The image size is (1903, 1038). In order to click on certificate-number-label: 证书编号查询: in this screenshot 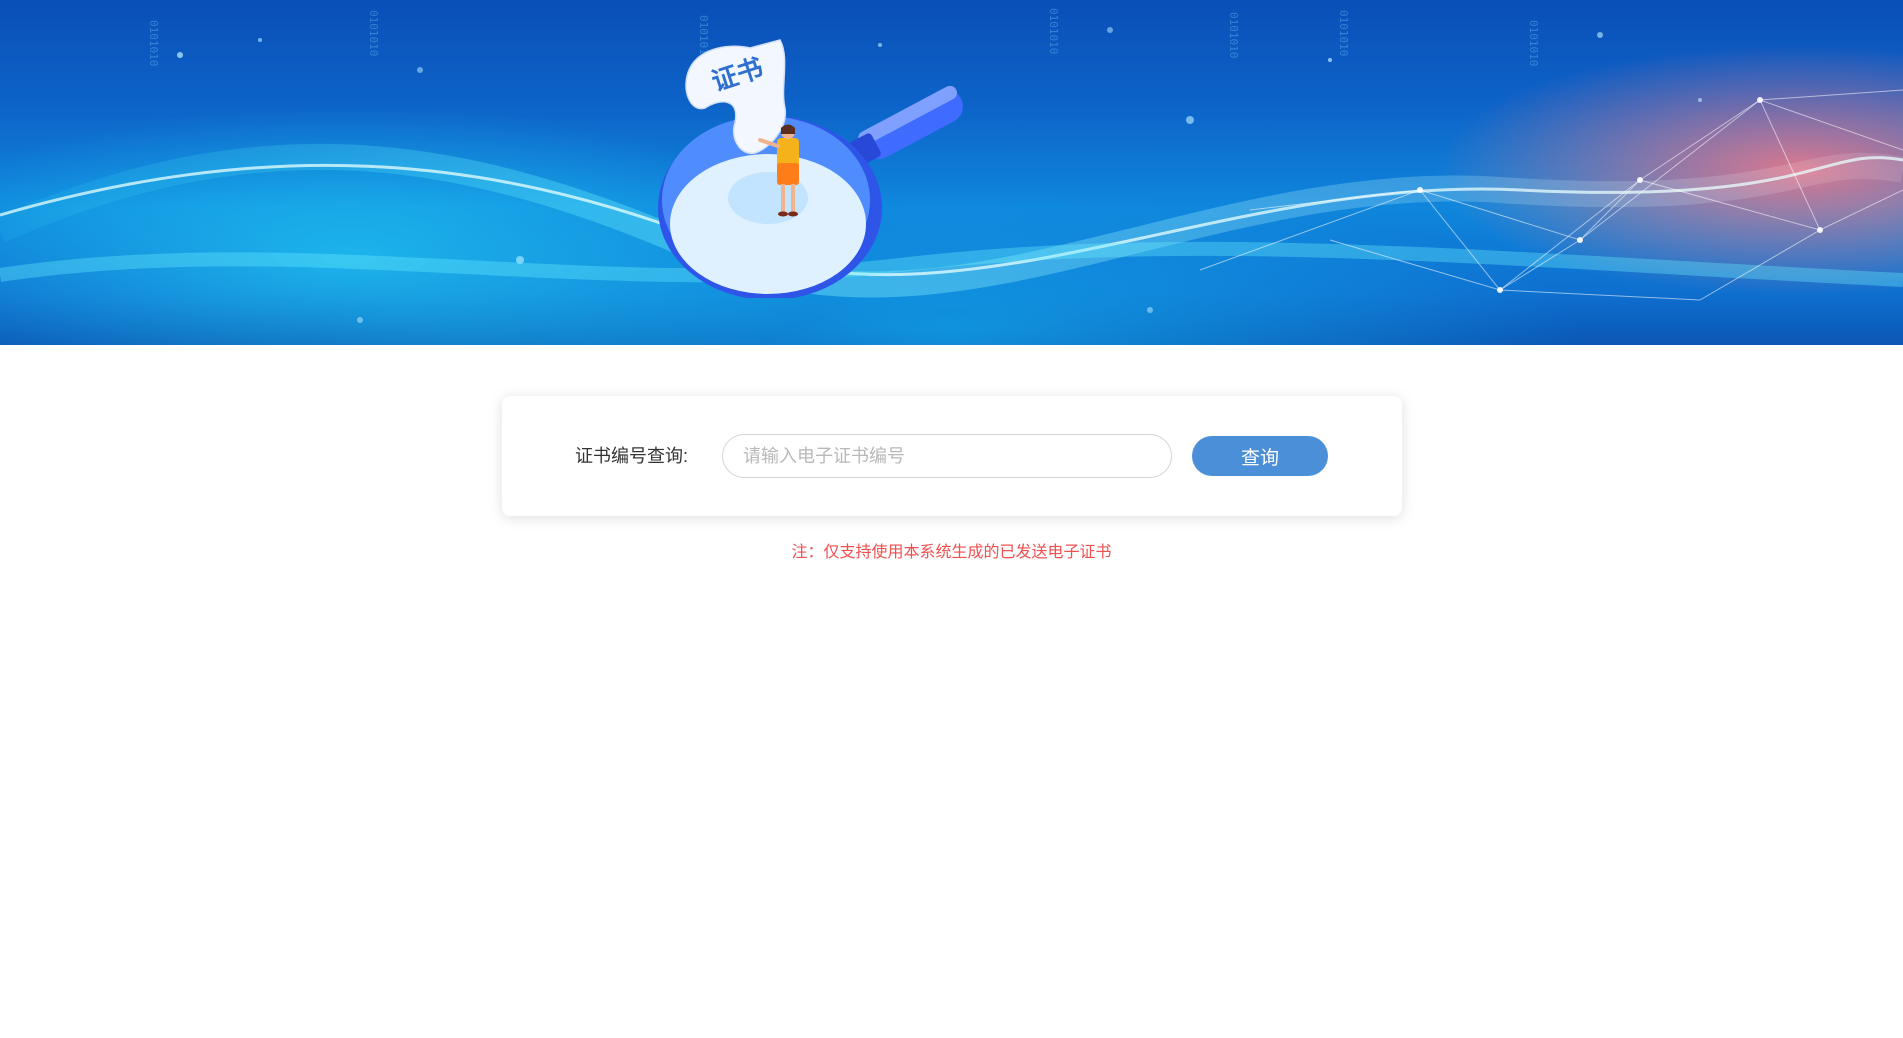, I will do `click(632, 456)`.